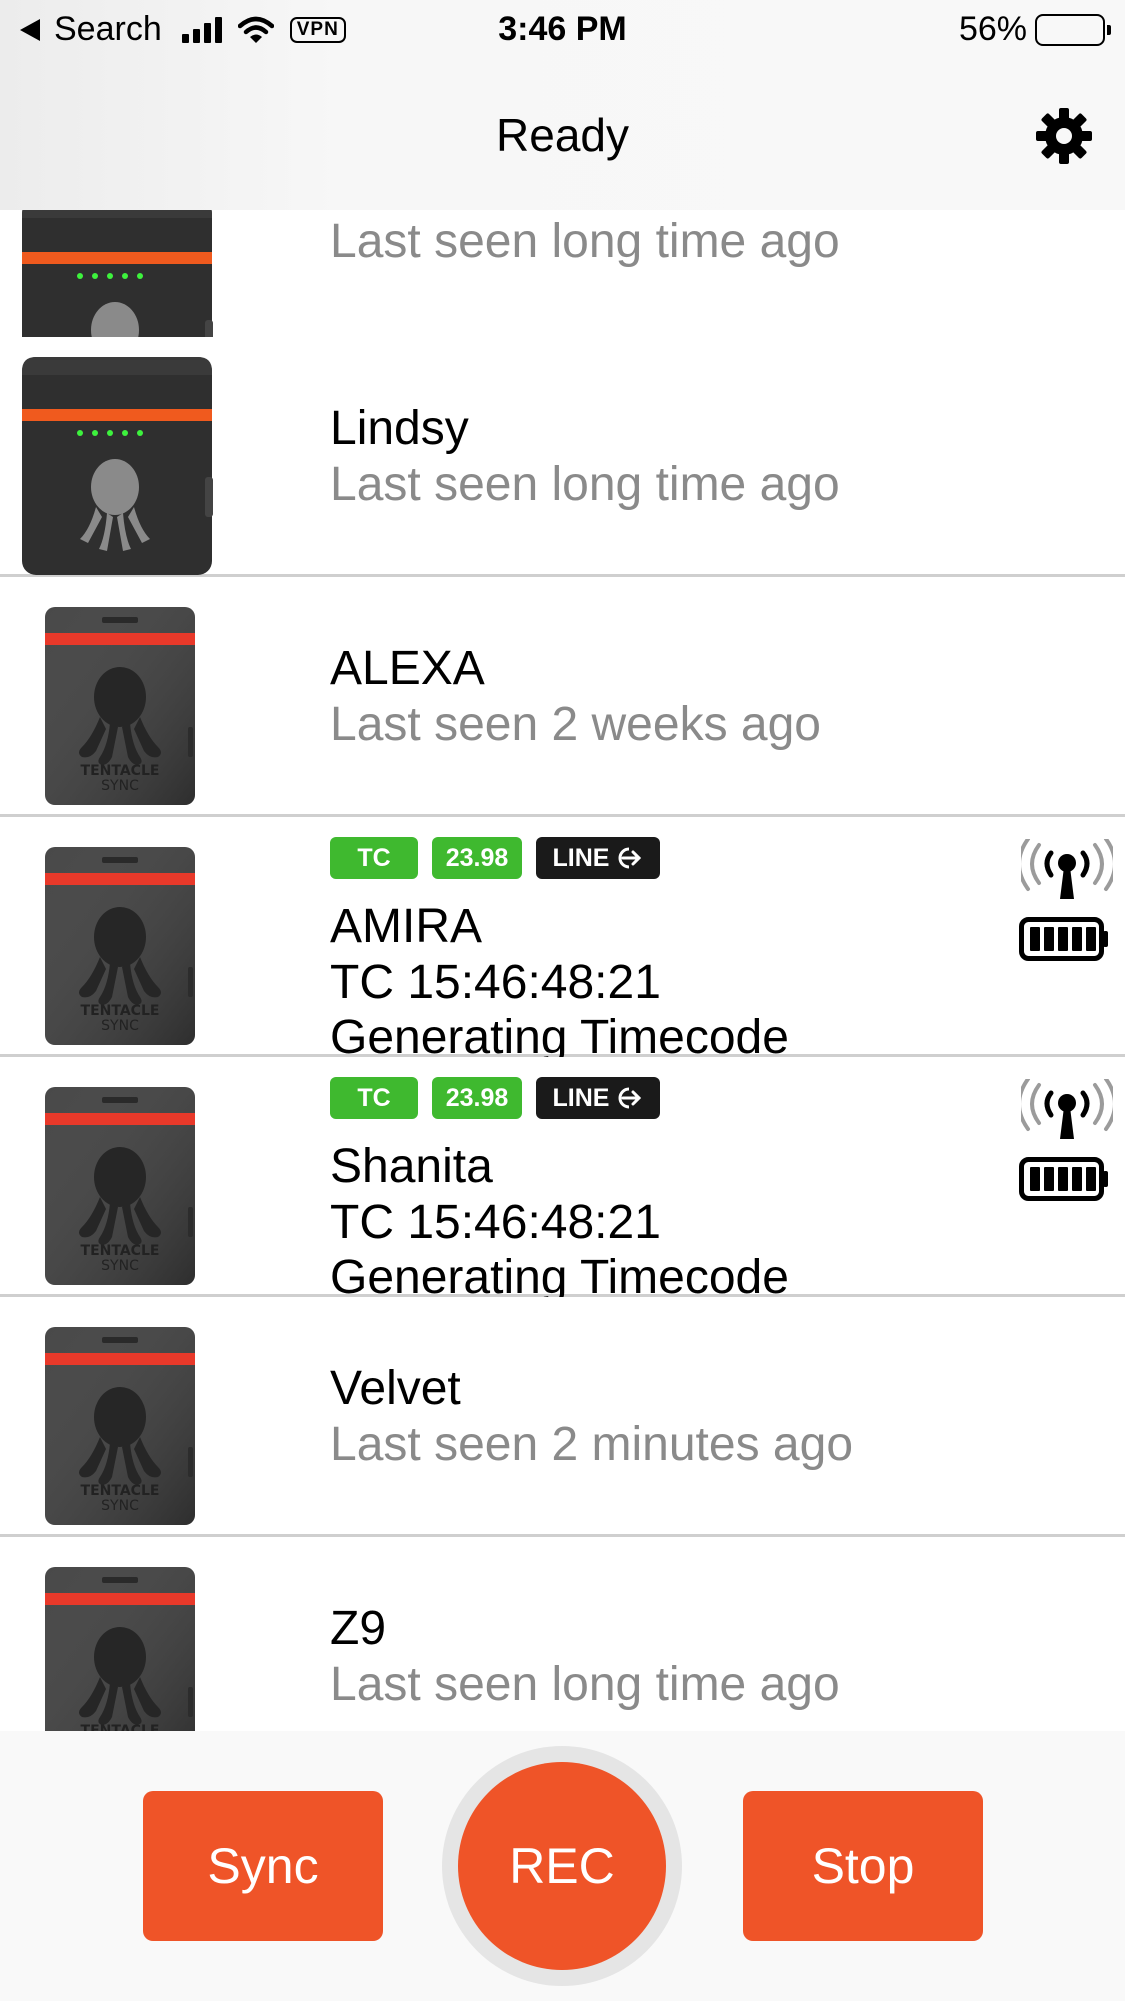  Describe the element at coordinates (592, 1444) in the screenshot. I see `device-status: Last seen 2 minutes ago` at that location.